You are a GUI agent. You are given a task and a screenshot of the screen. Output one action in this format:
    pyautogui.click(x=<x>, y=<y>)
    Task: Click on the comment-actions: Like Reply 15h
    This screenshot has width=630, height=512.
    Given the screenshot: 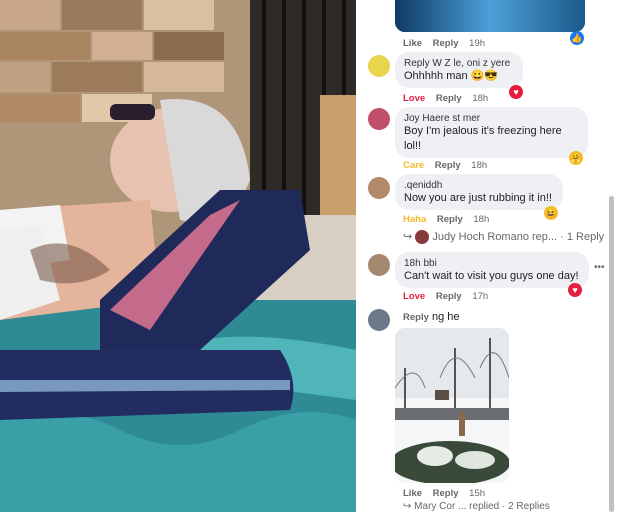 What is the action you would take?
    pyautogui.click(x=448, y=493)
    